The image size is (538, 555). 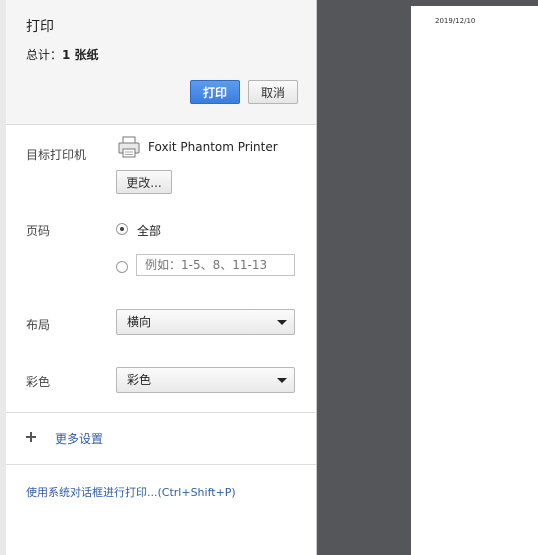 What do you see at coordinates (38, 325) in the screenshot?
I see `layout-label: 布局` at bounding box center [38, 325].